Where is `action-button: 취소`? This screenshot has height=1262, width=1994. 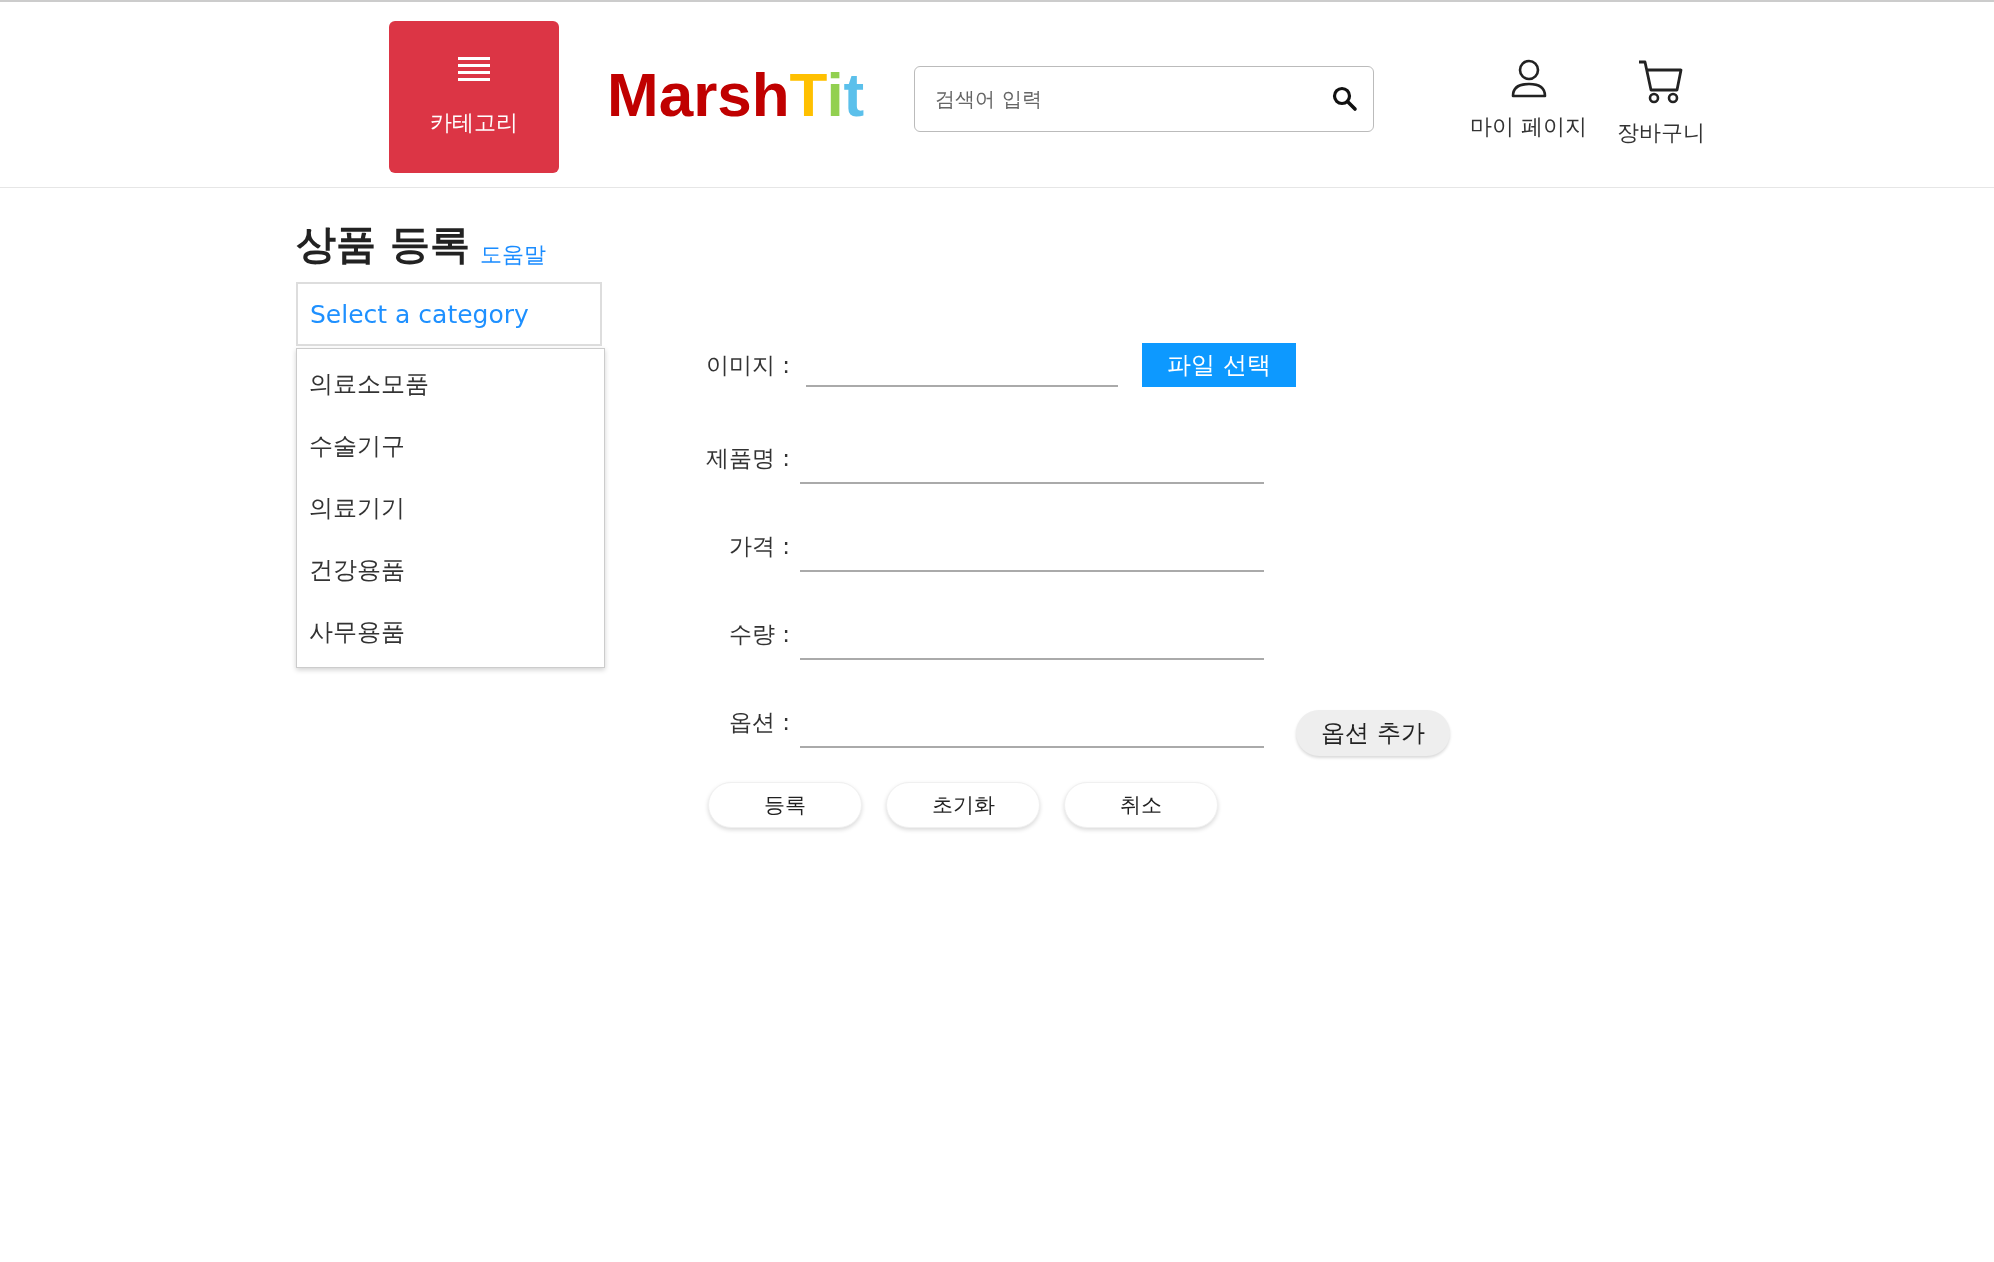 action-button: 취소 is located at coordinates (1141, 805).